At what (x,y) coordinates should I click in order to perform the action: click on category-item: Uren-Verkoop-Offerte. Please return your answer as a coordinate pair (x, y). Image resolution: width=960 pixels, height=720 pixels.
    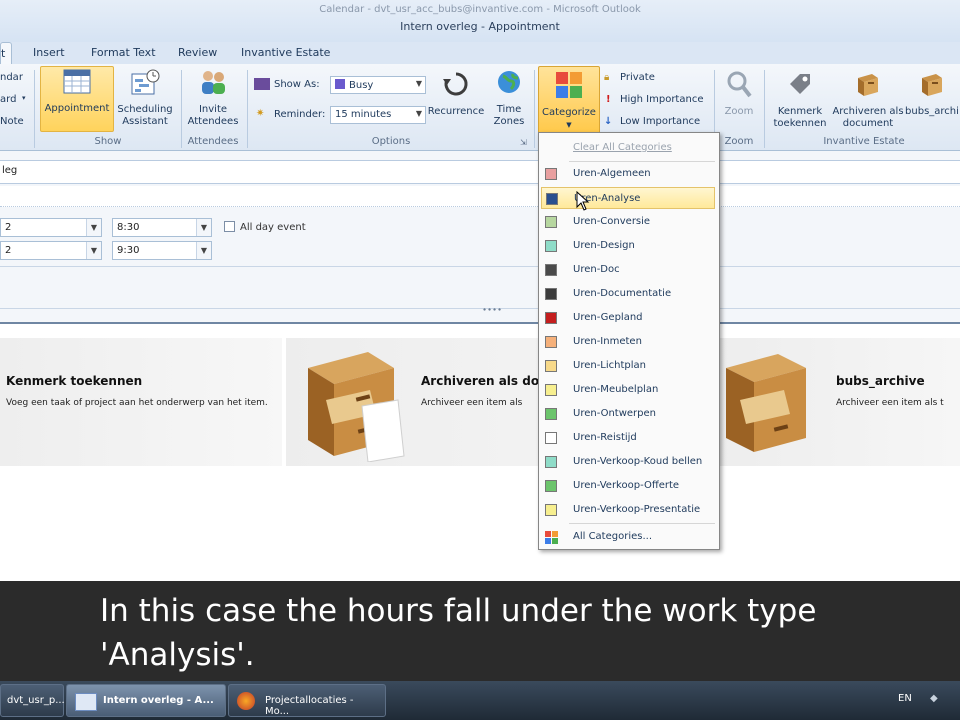
    Looking at the image, I should click on (628, 486).